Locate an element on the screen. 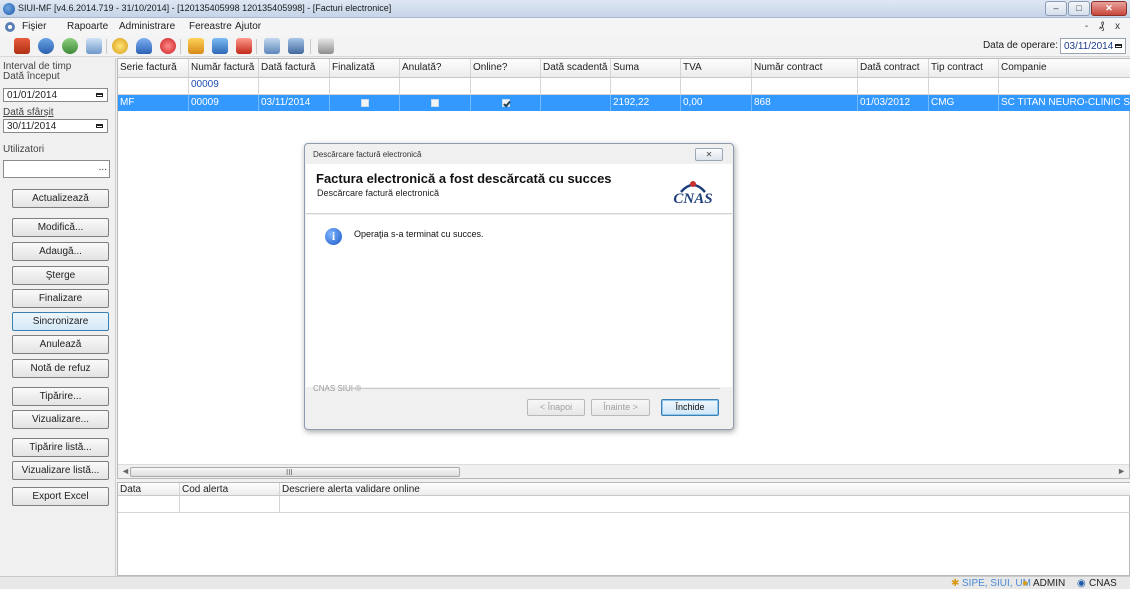  dialog-close-icon: ✕ is located at coordinates (709, 154).